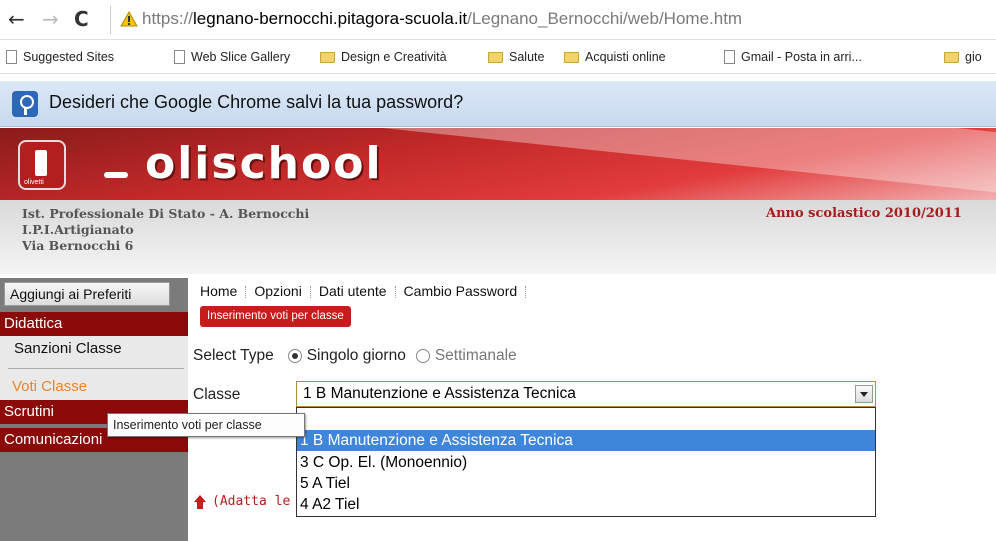 Image resolution: width=996 pixels, height=541 pixels. Describe the element at coordinates (586, 418) in the screenshot. I see `dropdown-blank-option` at that location.